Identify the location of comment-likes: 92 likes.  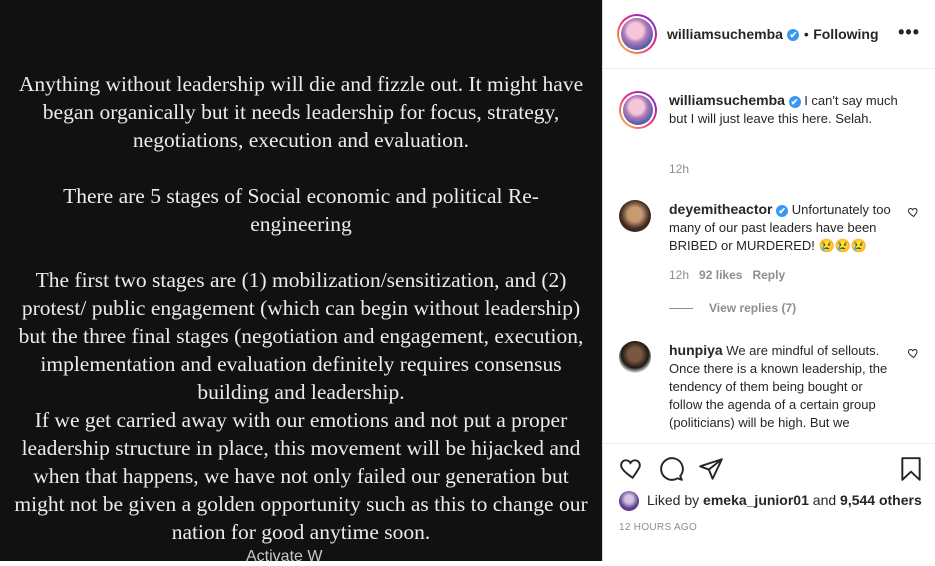
(720, 275).